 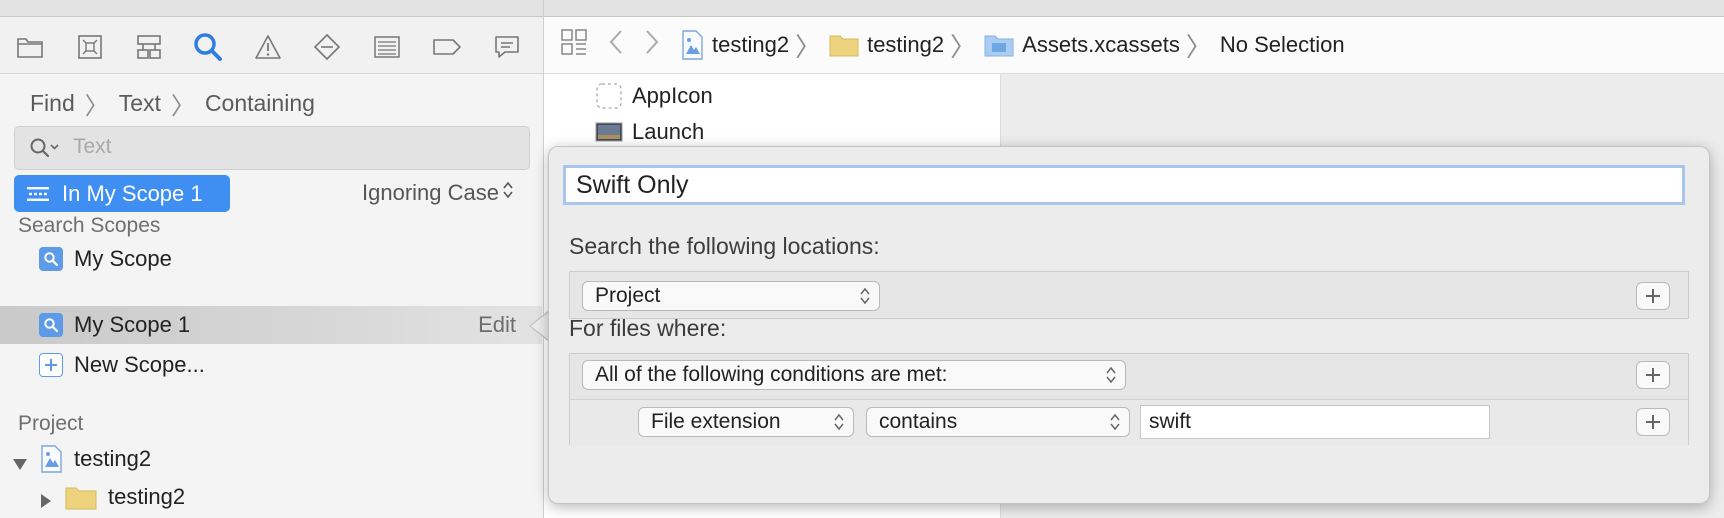 What do you see at coordinates (284, 497) in the screenshot?
I see `group-item-testing2: testing2` at bounding box center [284, 497].